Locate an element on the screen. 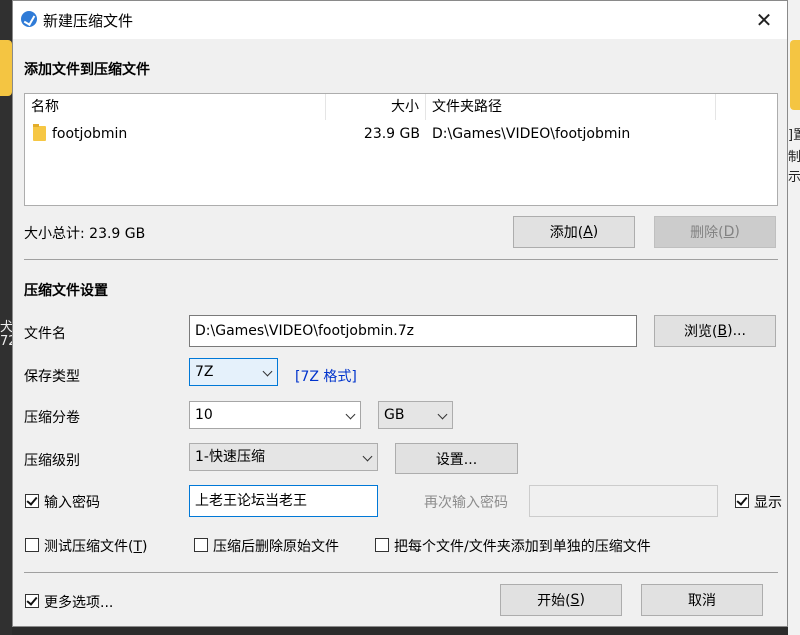  file-list-header: 名称 大小 文件夹路径 is located at coordinates (401, 107).